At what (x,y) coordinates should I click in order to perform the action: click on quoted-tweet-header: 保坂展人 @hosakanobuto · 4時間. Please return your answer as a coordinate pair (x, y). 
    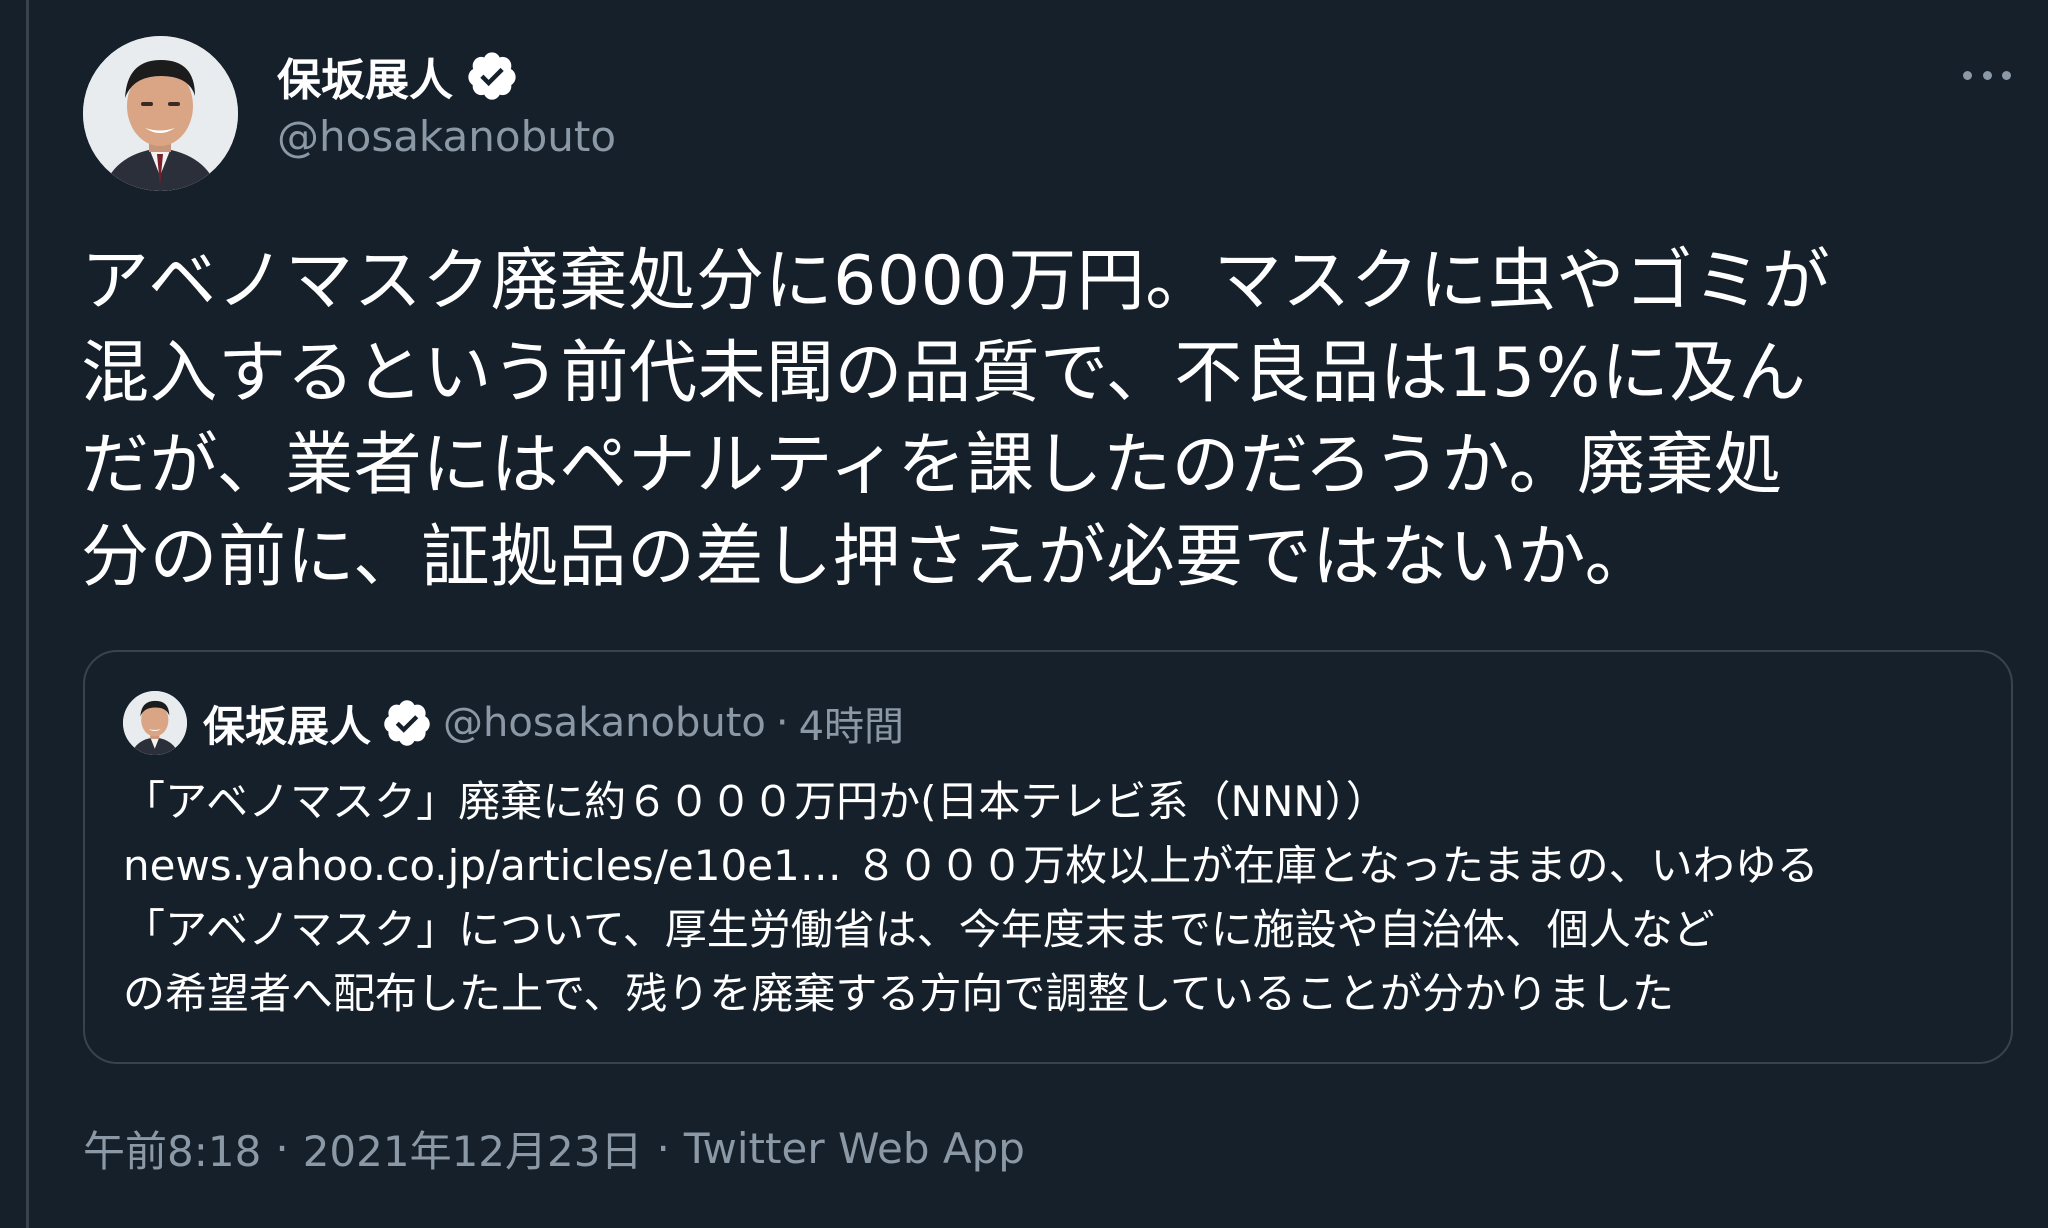
    Looking at the image, I should click on (513, 723).